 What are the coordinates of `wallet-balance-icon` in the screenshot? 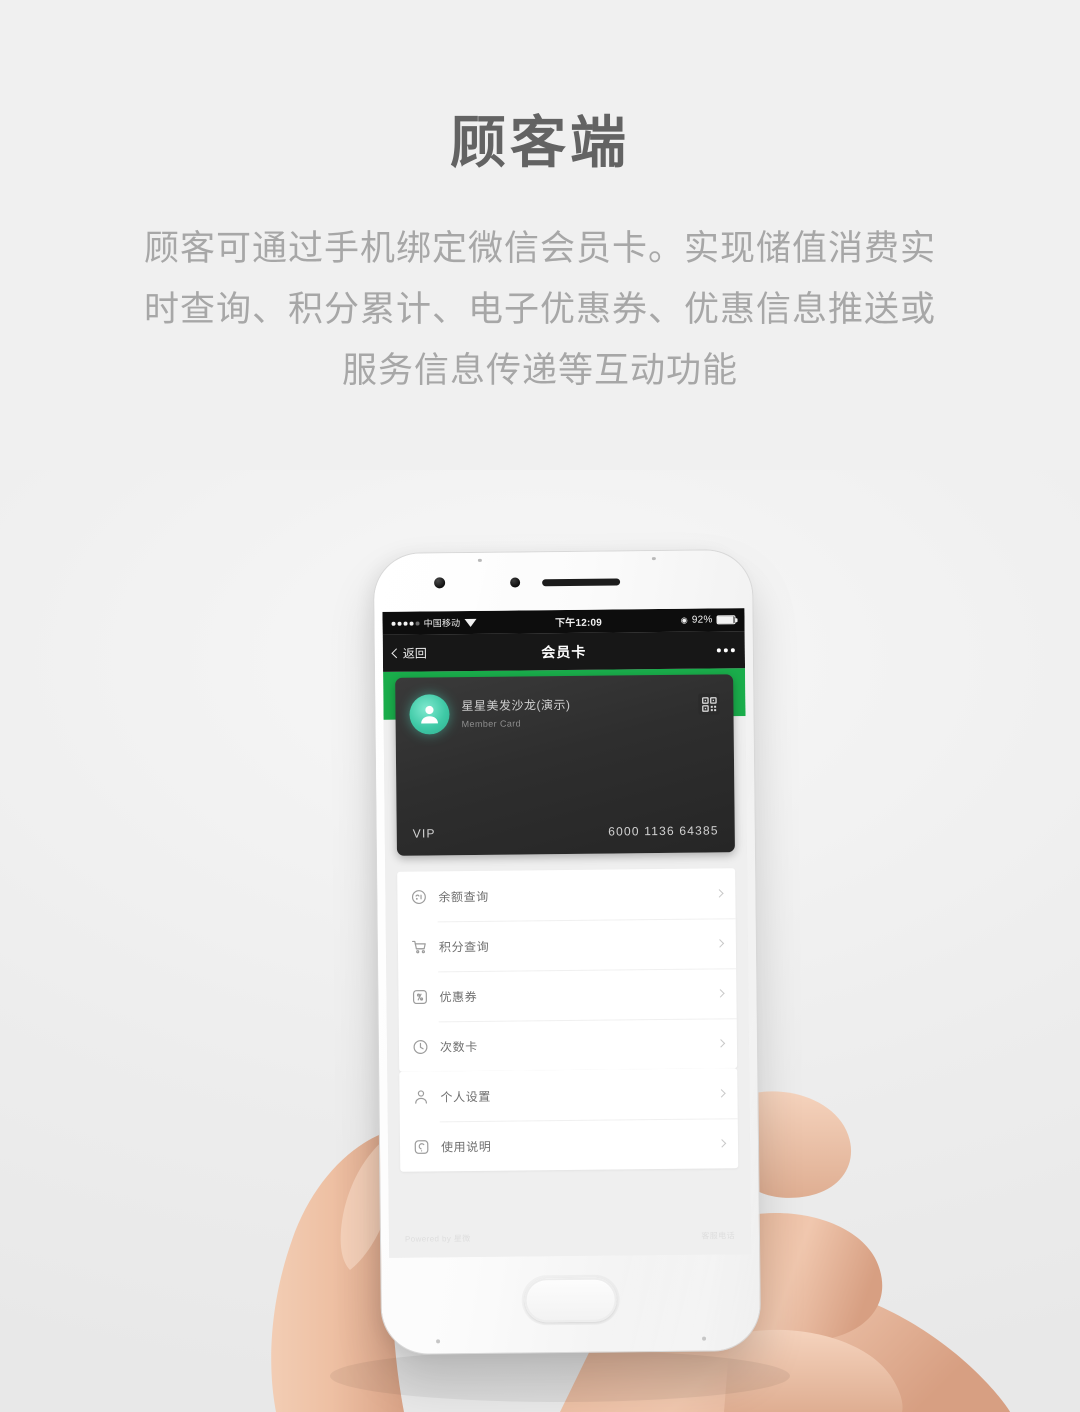 It's located at (418, 896).